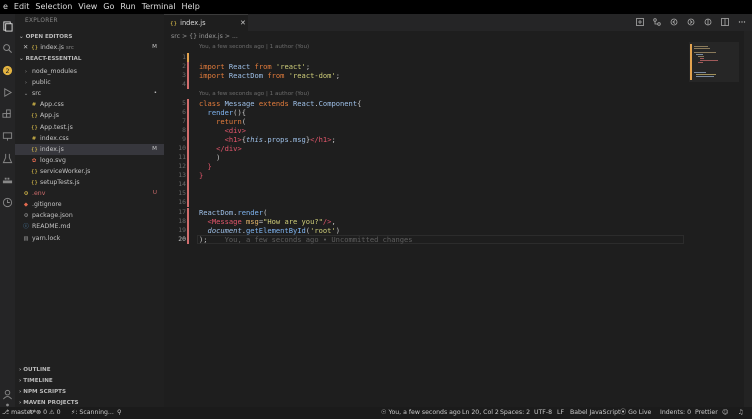  What do you see at coordinates (191, 7) in the screenshot?
I see `menu-help: Help` at bounding box center [191, 7].